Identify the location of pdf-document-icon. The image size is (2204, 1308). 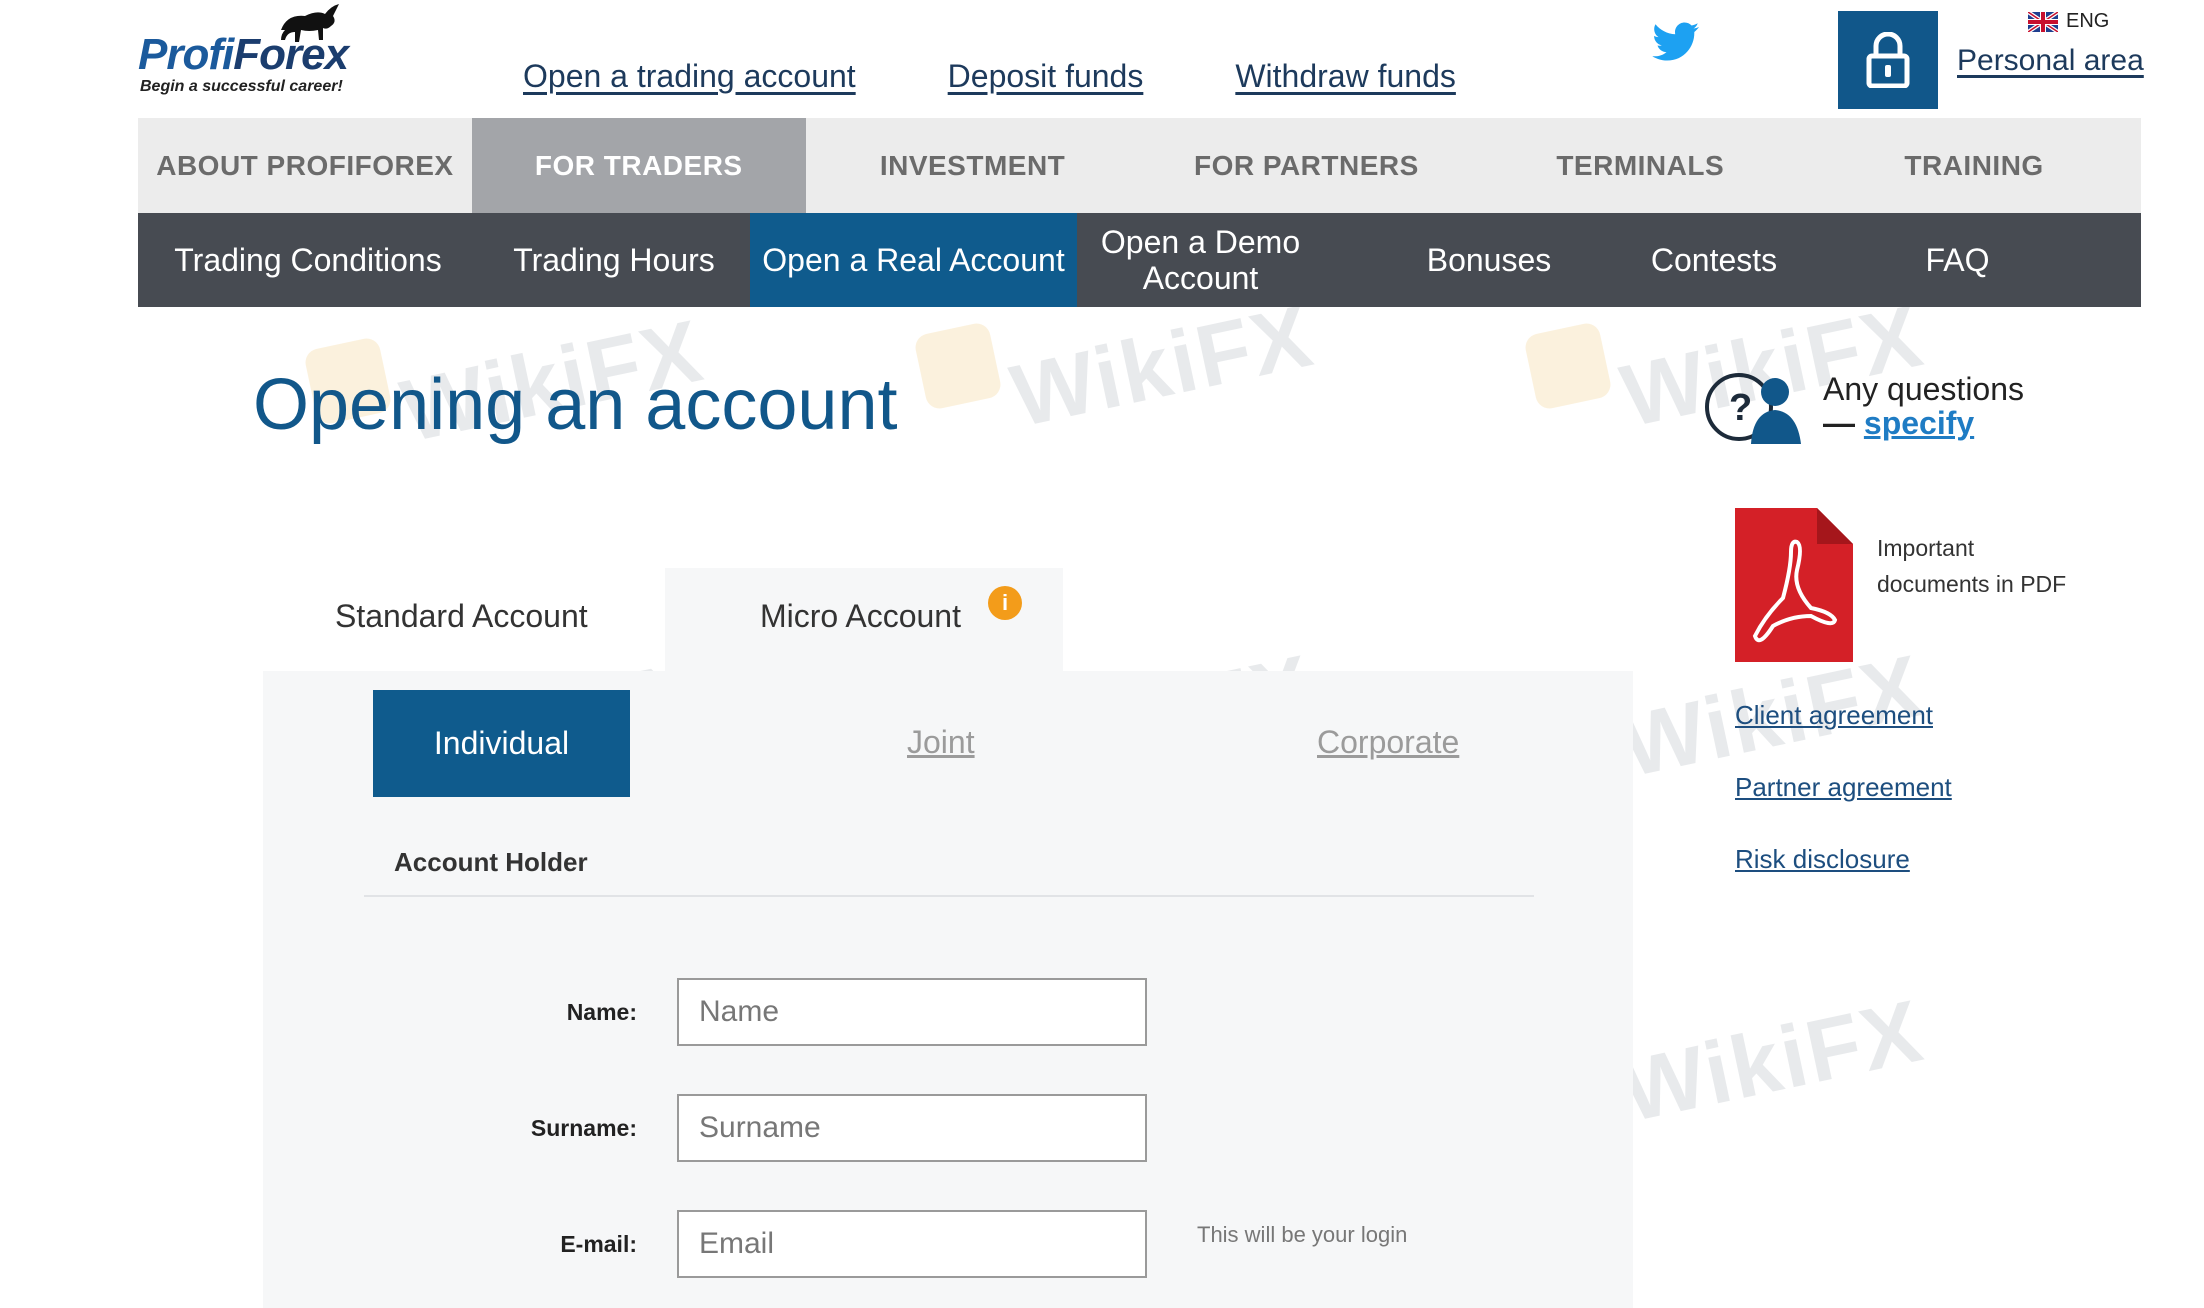
(1794, 585).